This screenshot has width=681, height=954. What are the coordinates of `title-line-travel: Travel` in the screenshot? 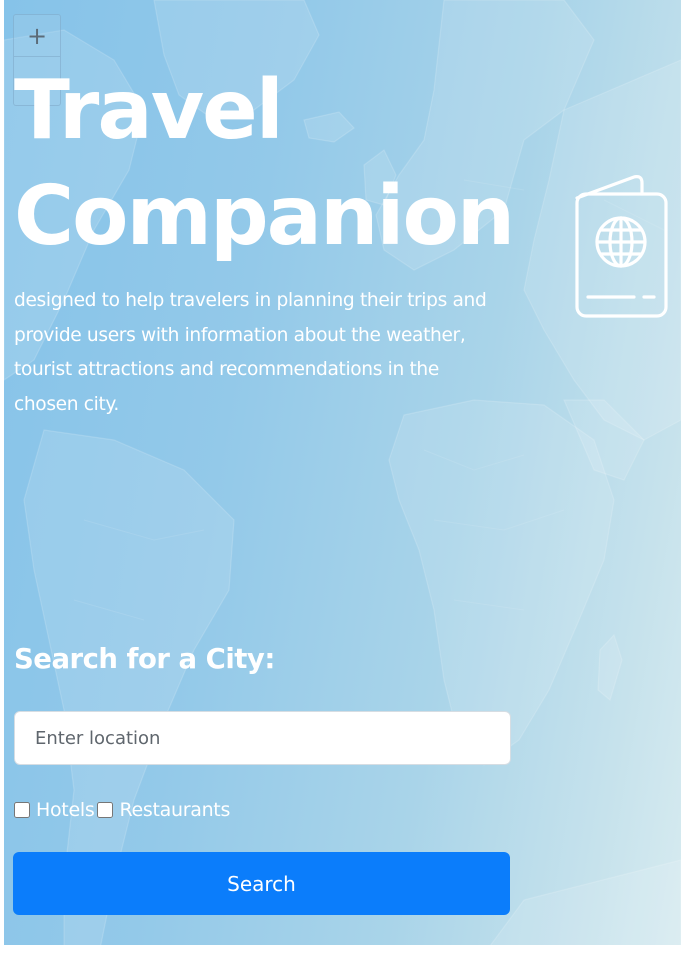 It's located at (149, 110).